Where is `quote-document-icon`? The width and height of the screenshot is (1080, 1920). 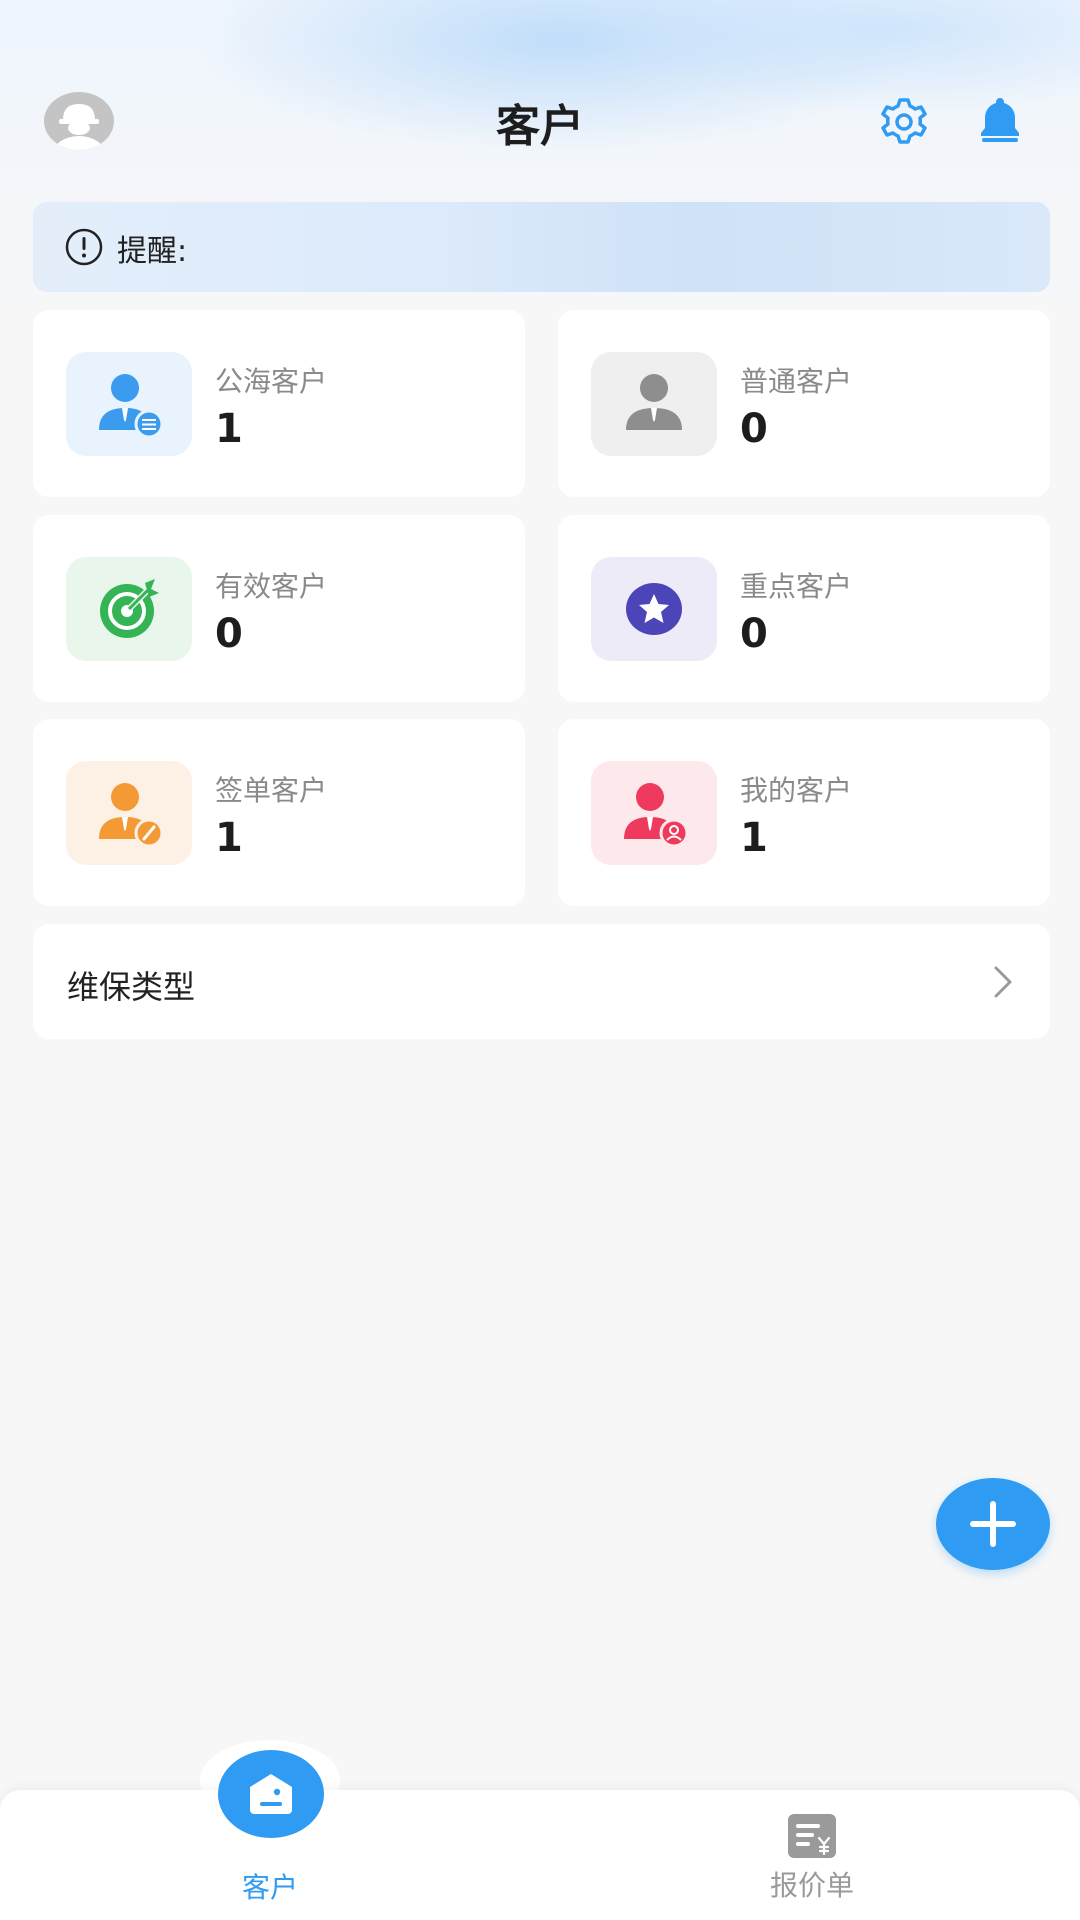 quote-document-icon is located at coordinates (812, 1836).